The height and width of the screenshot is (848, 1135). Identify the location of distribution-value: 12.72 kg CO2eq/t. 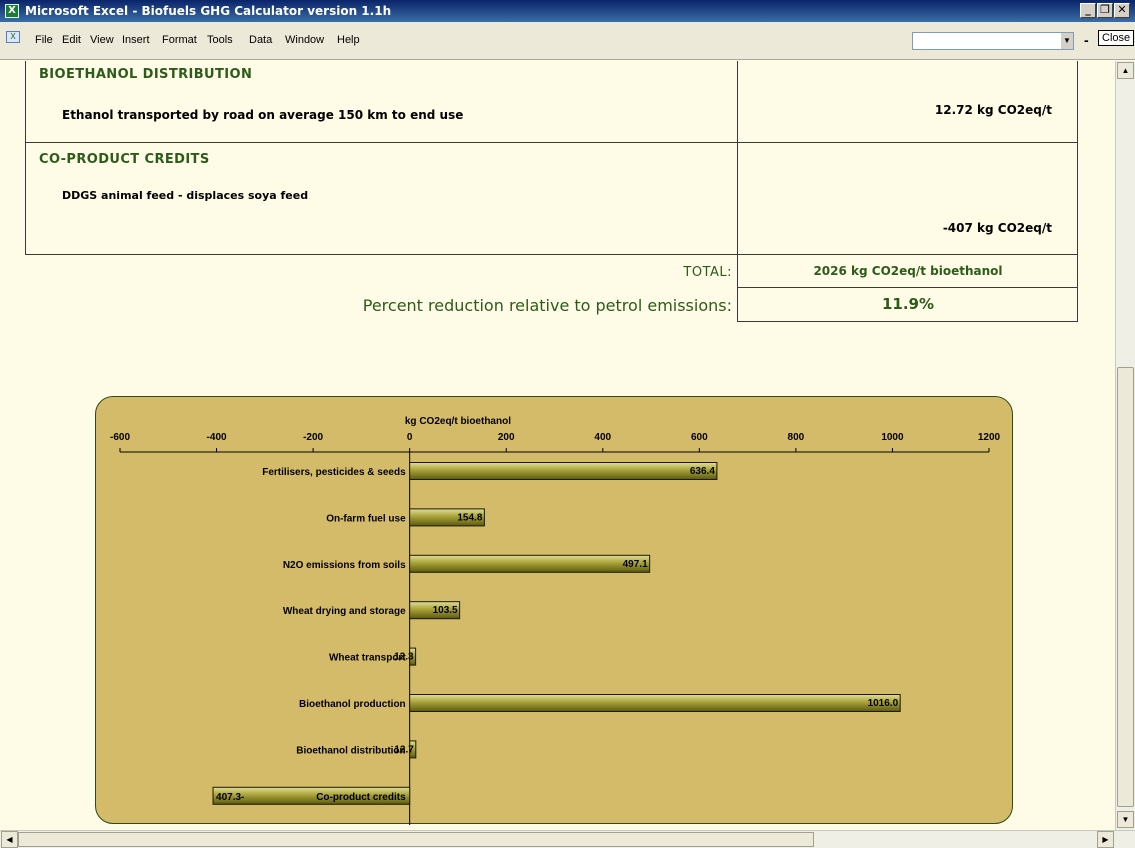
(993, 110).